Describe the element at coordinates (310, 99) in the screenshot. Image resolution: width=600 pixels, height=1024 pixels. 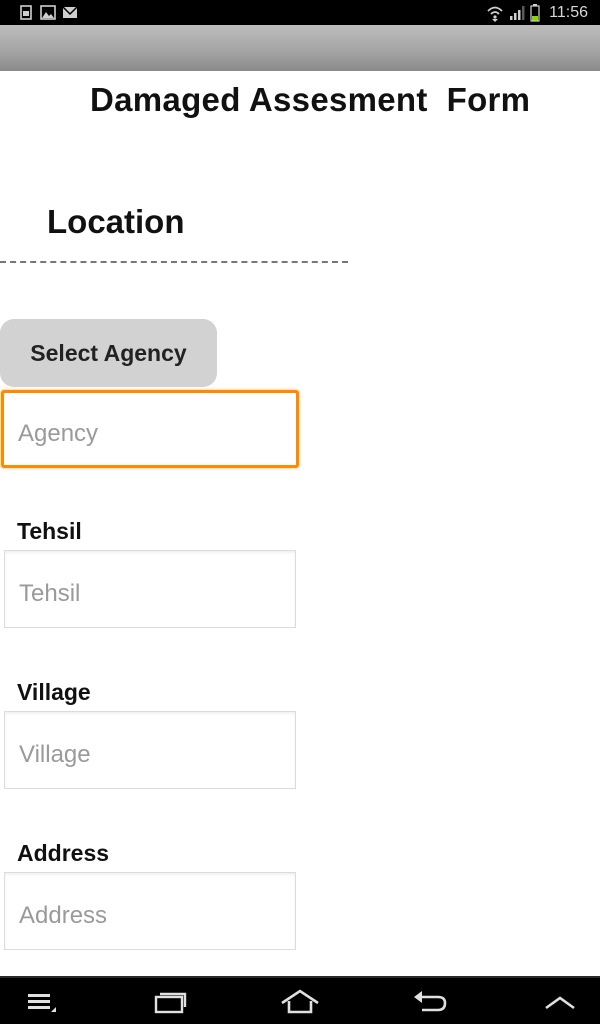
I see `page-title: Damaged Assesment Form` at that location.